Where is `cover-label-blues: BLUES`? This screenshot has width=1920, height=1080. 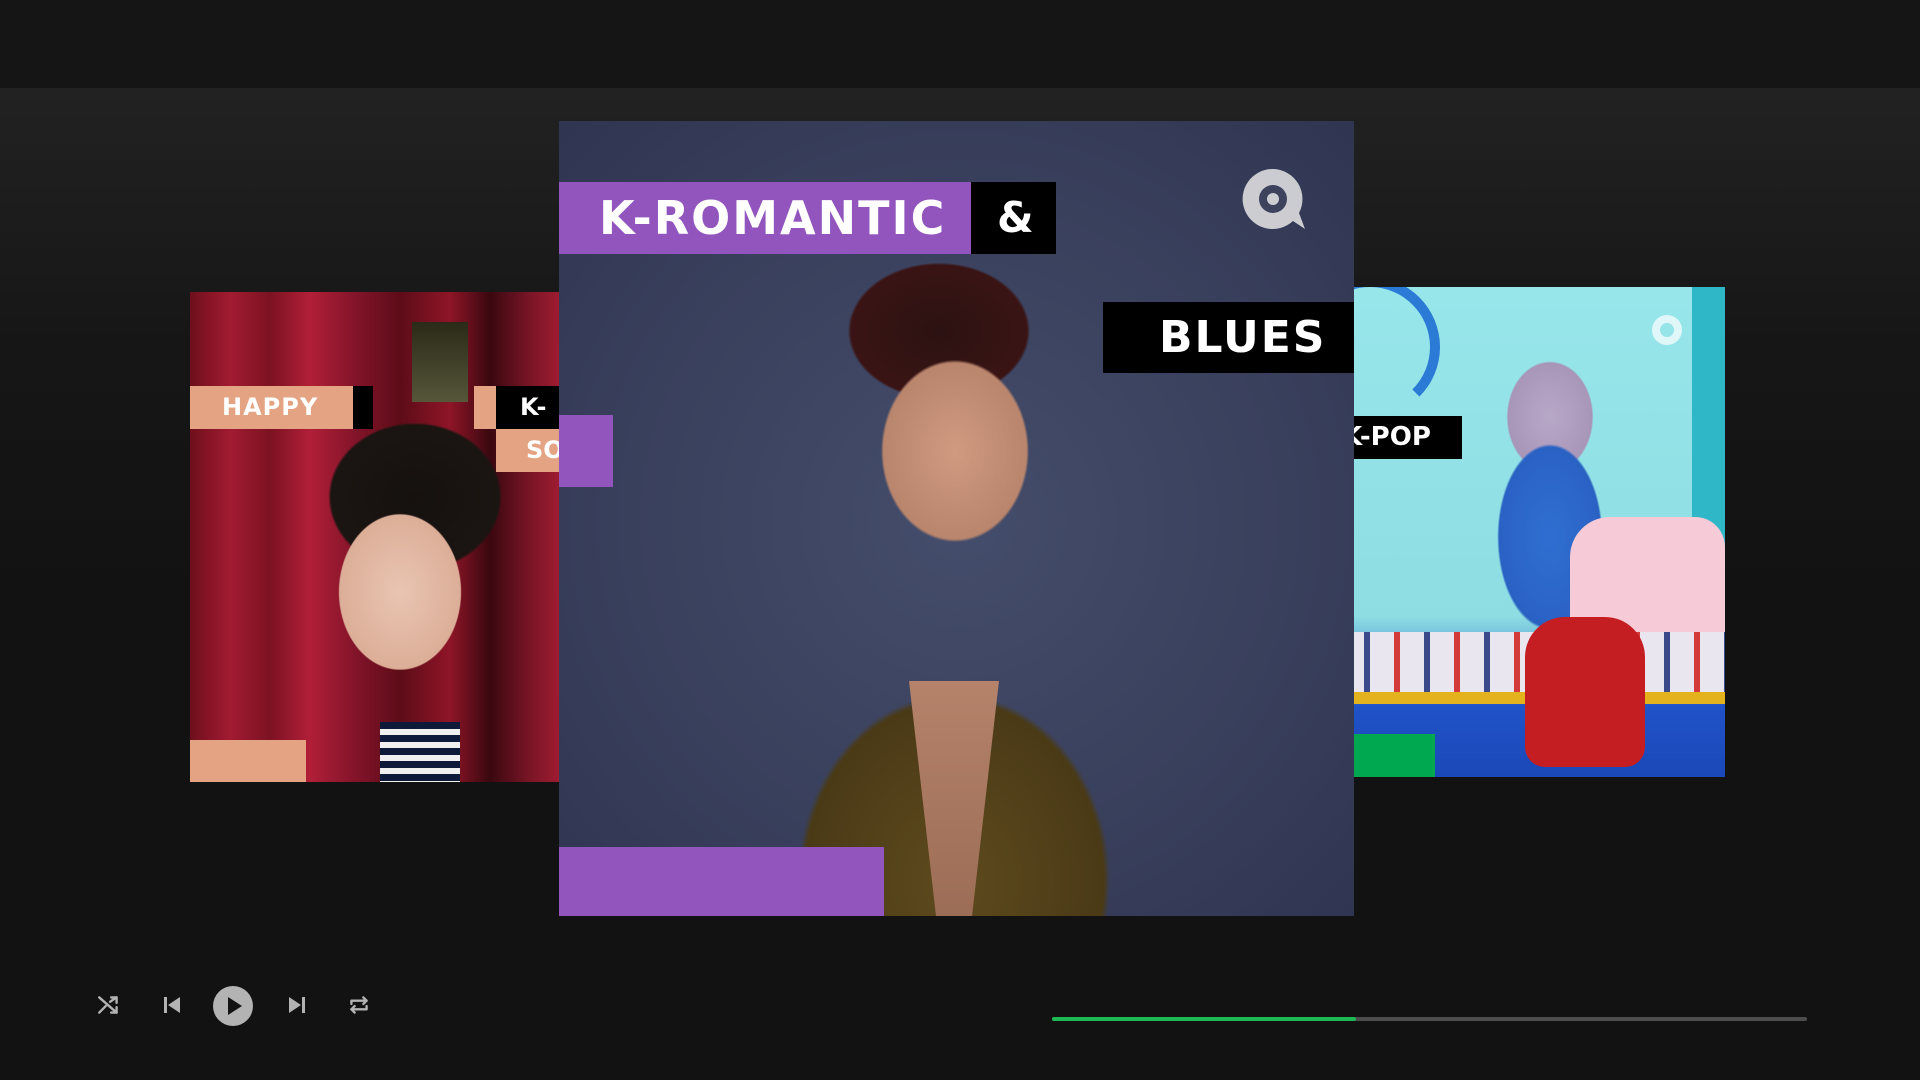
cover-label-blues: BLUES is located at coordinates (1228, 337).